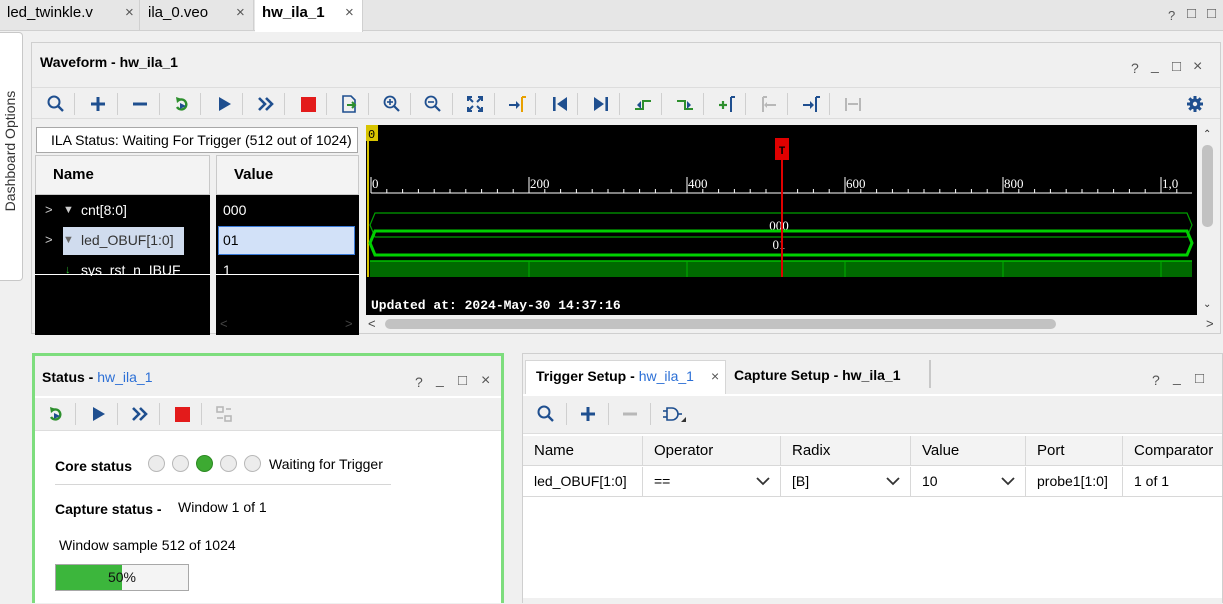  I want to click on go-to-start-icon, so click(560, 104).